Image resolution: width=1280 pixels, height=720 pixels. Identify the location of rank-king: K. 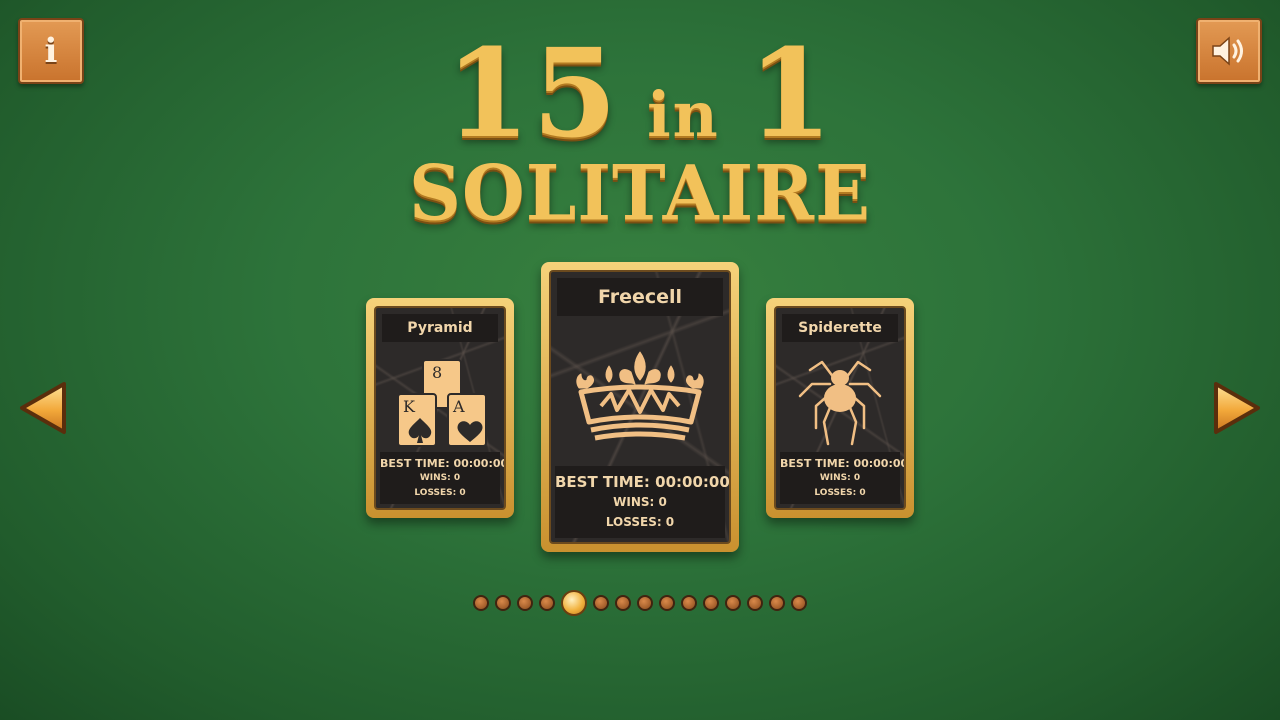
(409, 406).